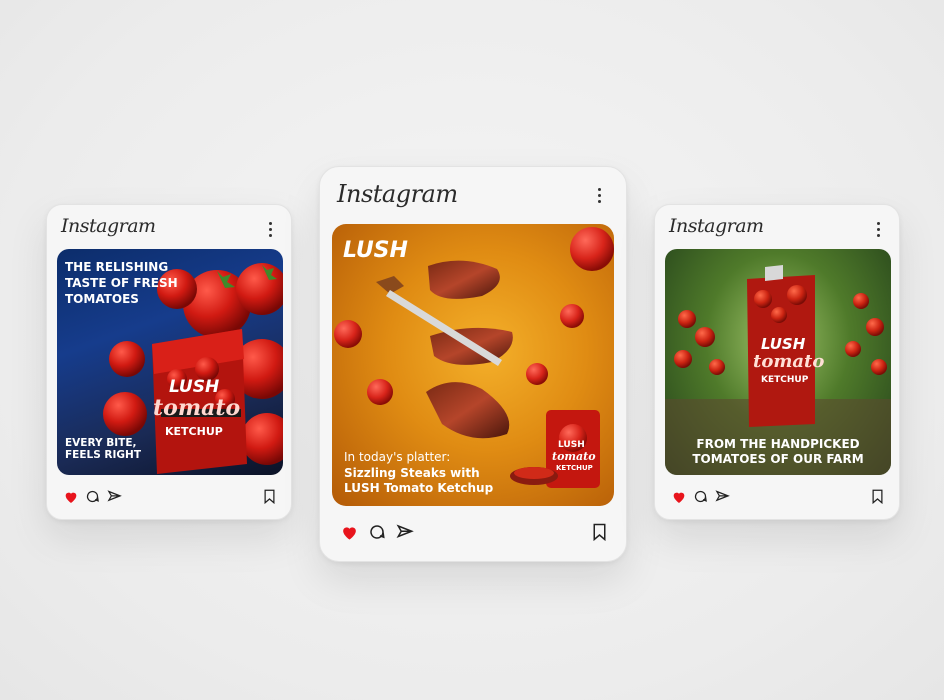 This screenshot has width=944, height=700. What do you see at coordinates (778, 451) in the screenshot?
I see `post-headline: FROM THE HANDPICKED TOMATOES OF OUR FARM` at bounding box center [778, 451].